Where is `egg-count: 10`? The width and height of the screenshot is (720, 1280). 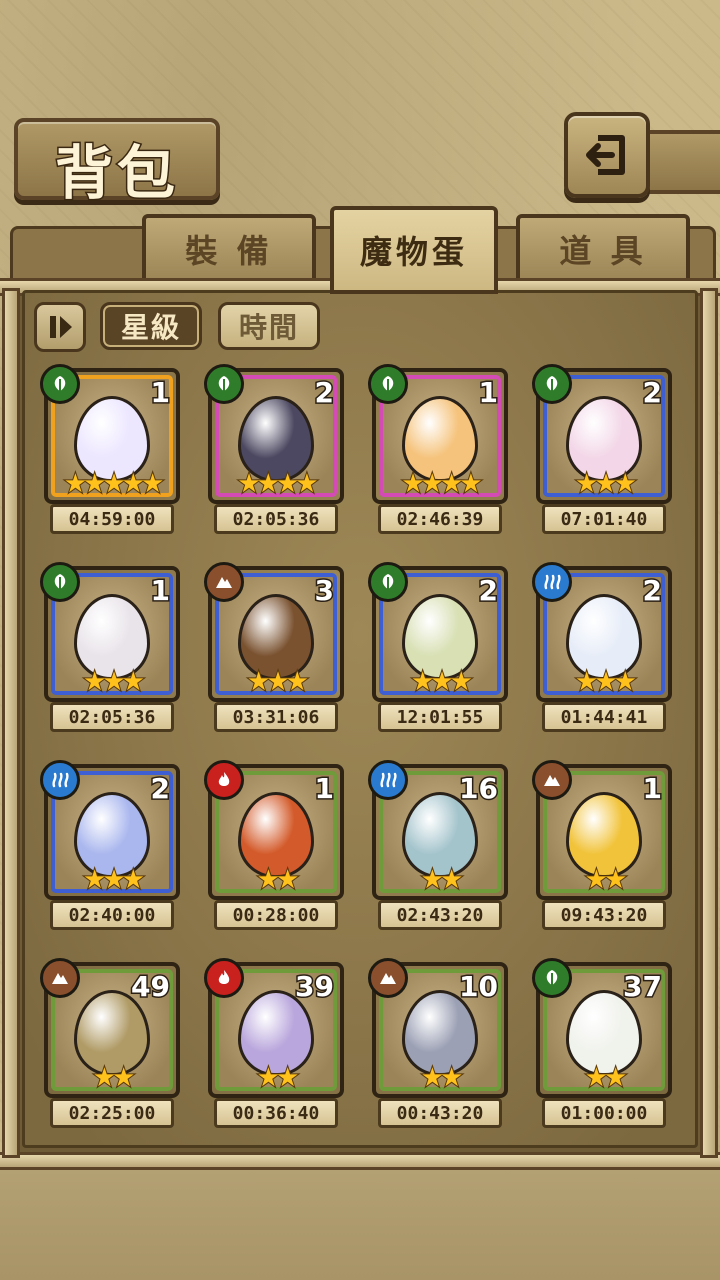 egg-count: 10 is located at coordinates (479, 987).